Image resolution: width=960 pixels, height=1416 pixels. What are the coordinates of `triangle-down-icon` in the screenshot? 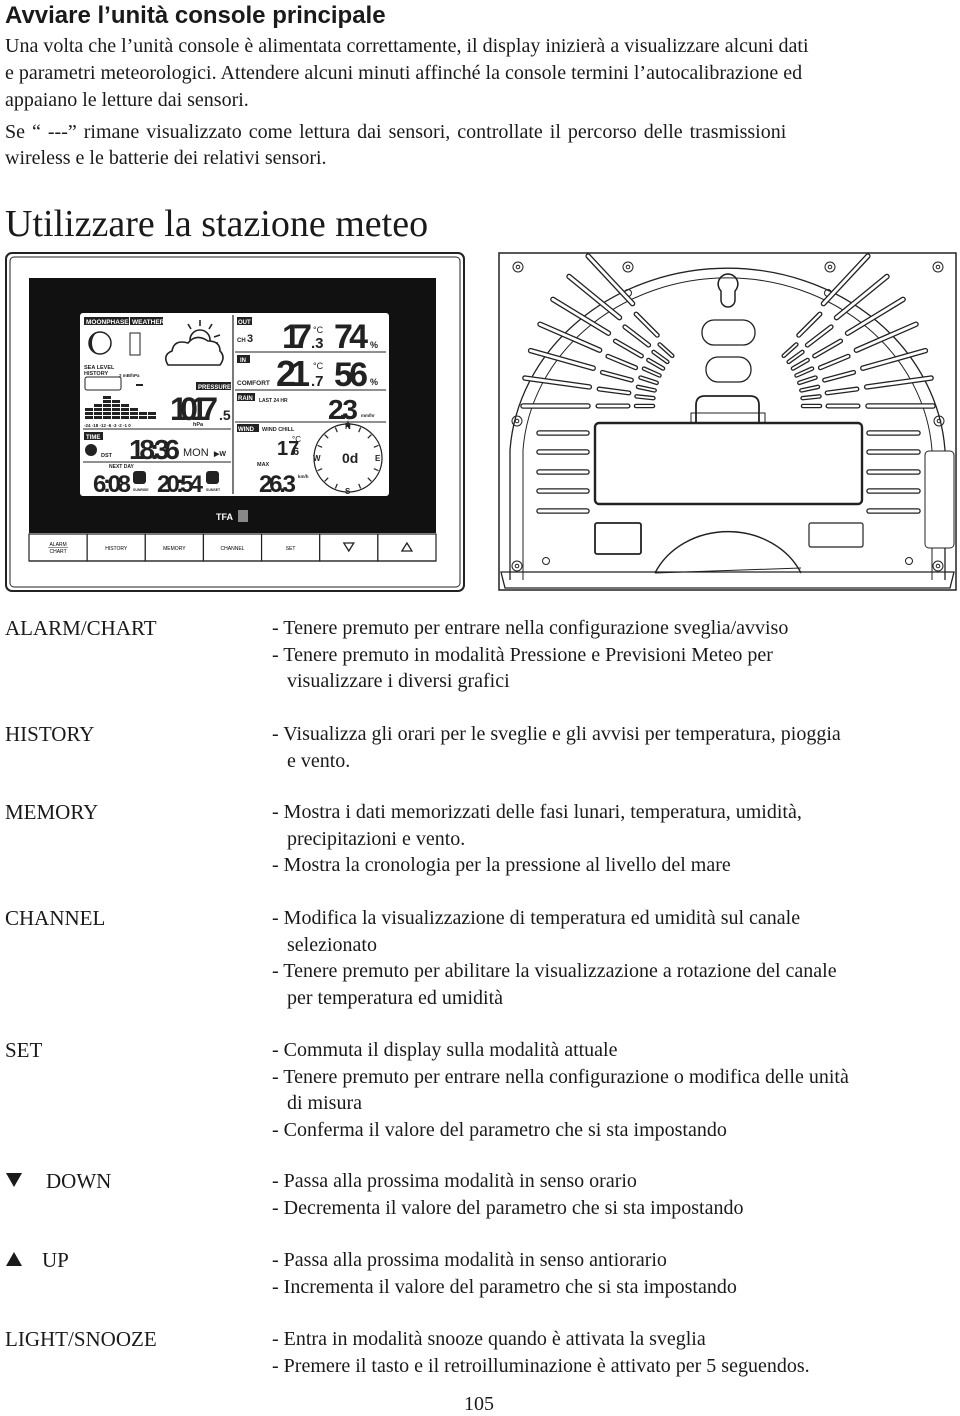 It's located at (14, 1180).